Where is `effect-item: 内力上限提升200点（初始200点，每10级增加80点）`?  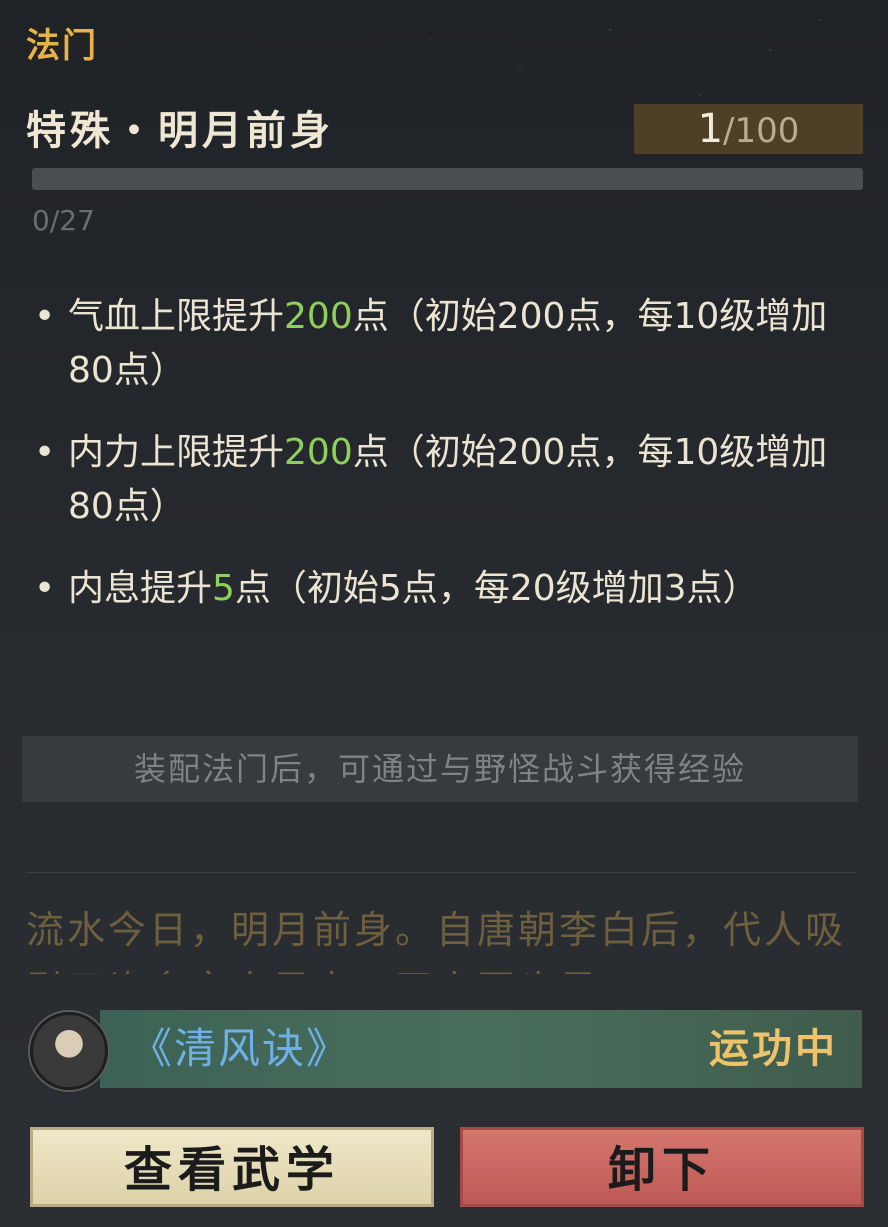 effect-item: 内力上限提升200点（初始200点，每10级增加80点） is located at coordinates (439, 480).